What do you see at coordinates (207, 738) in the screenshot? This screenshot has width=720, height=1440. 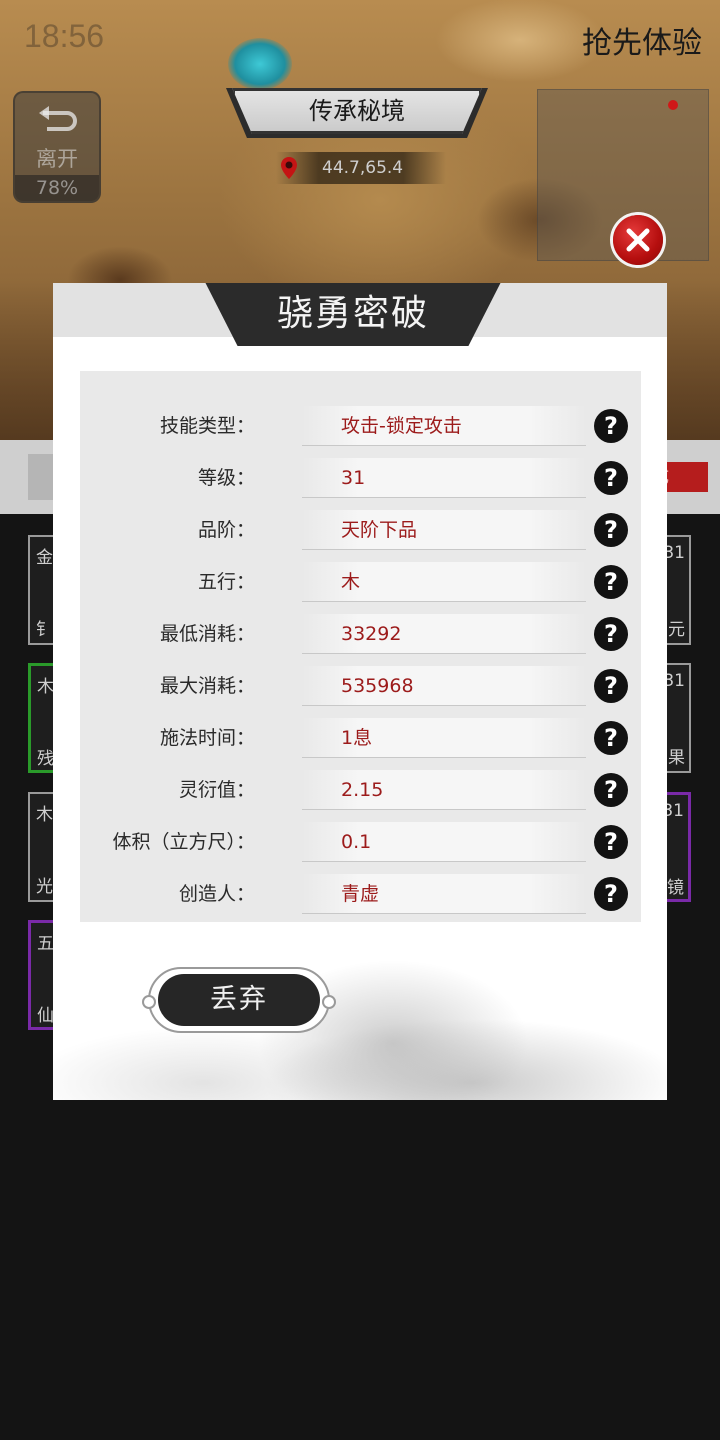 I see `info-label: 施法时间：` at bounding box center [207, 738].